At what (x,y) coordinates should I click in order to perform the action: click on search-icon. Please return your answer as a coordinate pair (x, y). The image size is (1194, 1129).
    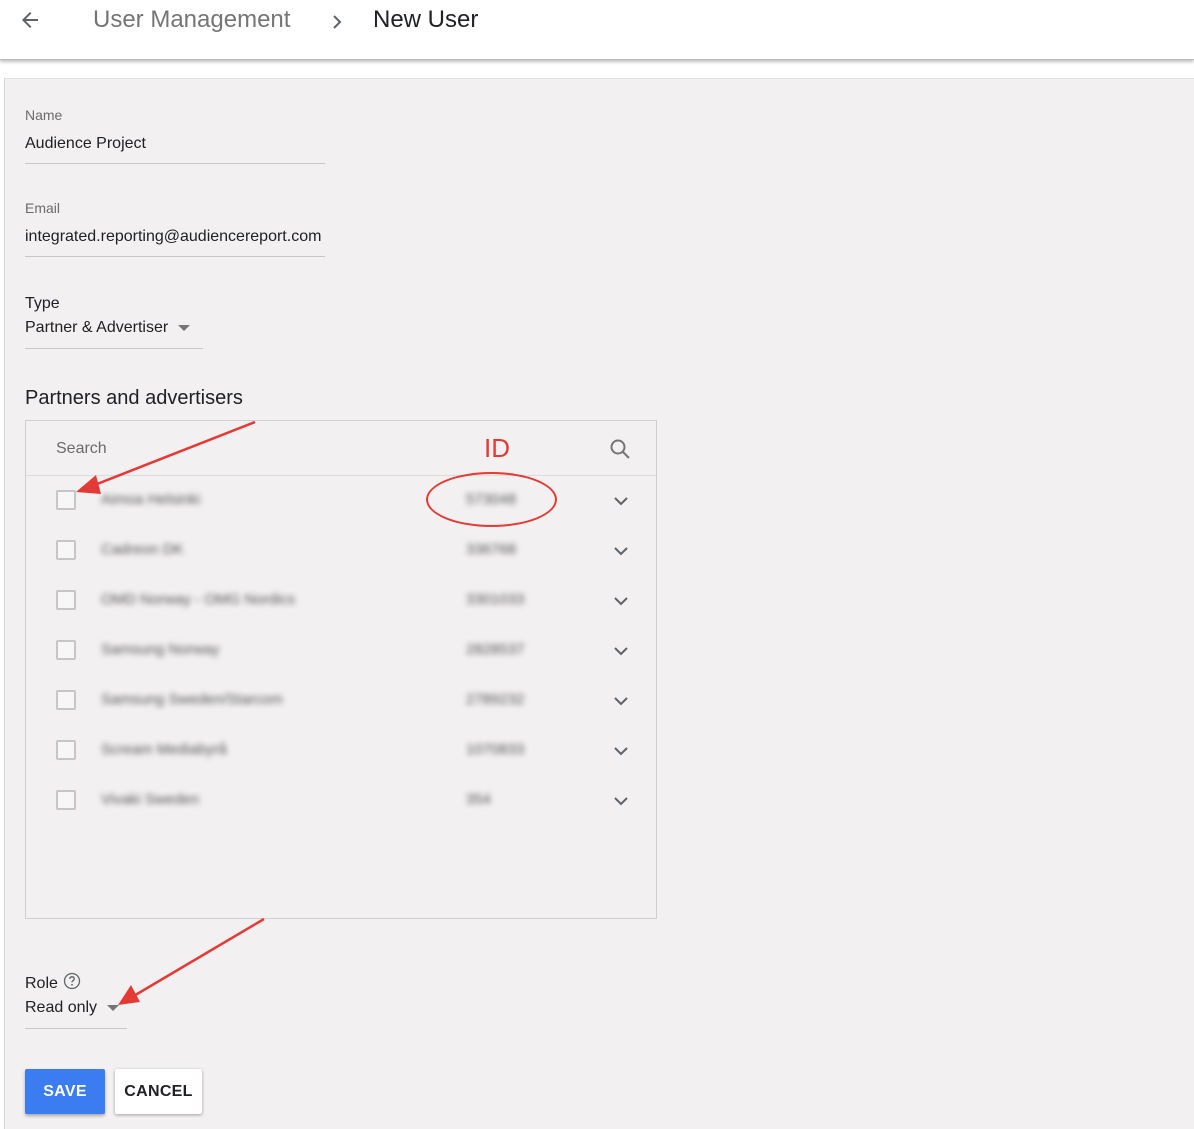
    Looking at the image, I should click on (620, 449).